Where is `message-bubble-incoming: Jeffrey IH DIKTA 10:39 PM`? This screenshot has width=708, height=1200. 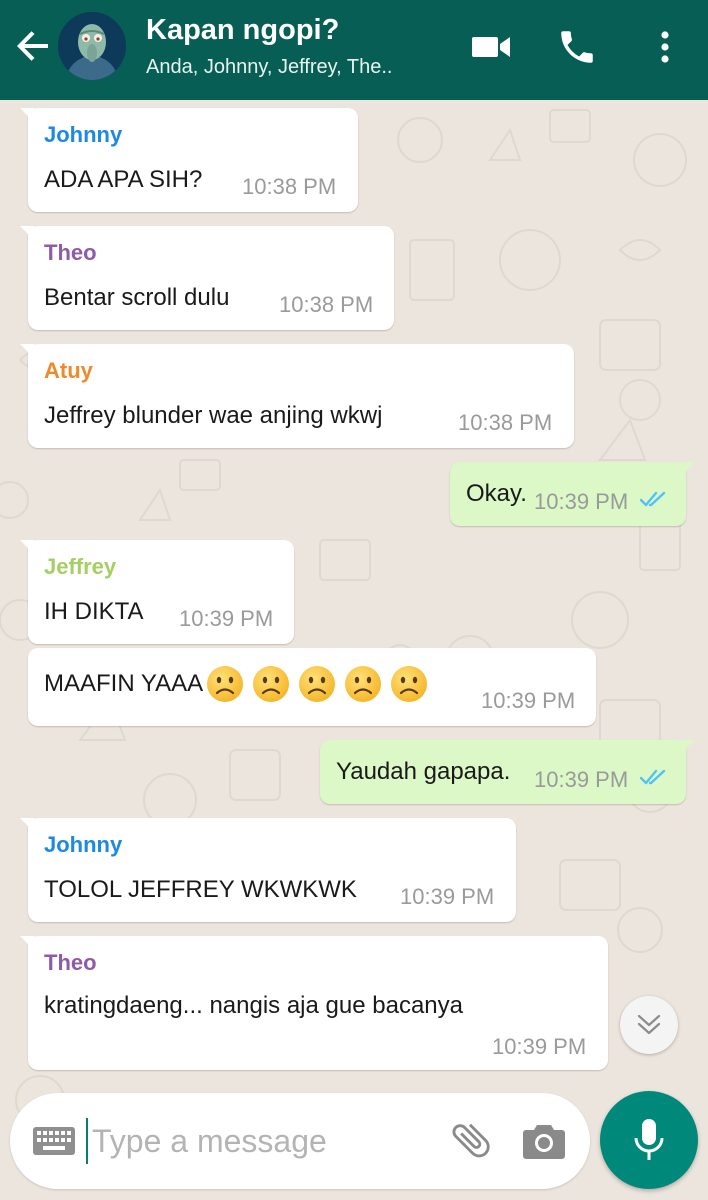 message-bubble-incoming: Jeffrey IH DIKTA 10:39 PM is located at coordinates (157, 592).